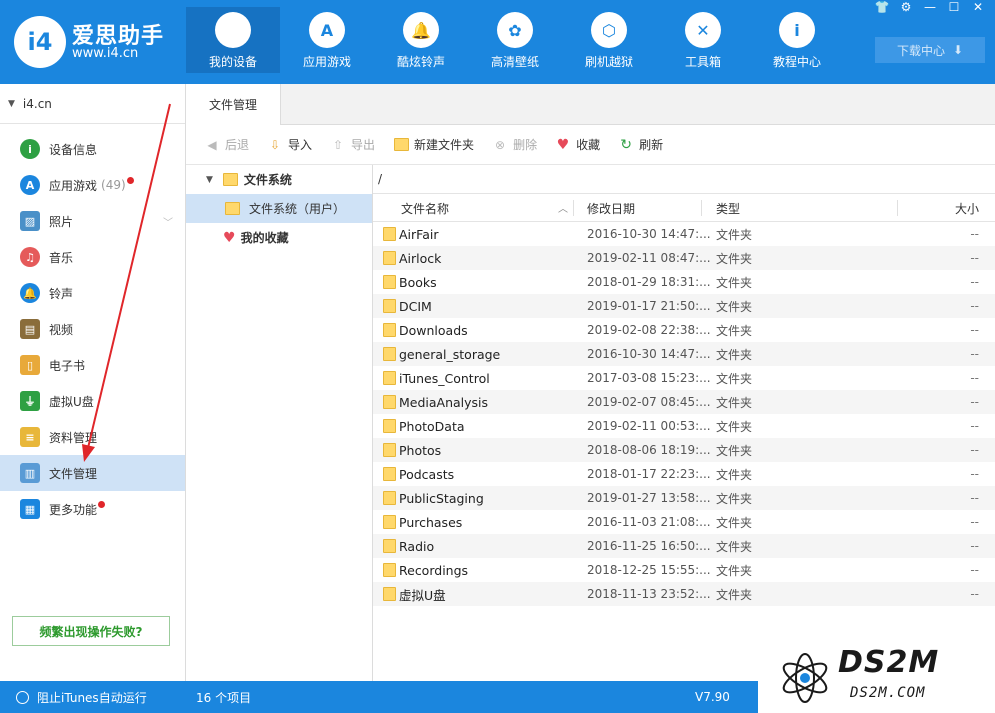  Describe the element at coordinates (91, 631) in the screenshot. I see `help-button: 频繁出现操作失败?` at that location.